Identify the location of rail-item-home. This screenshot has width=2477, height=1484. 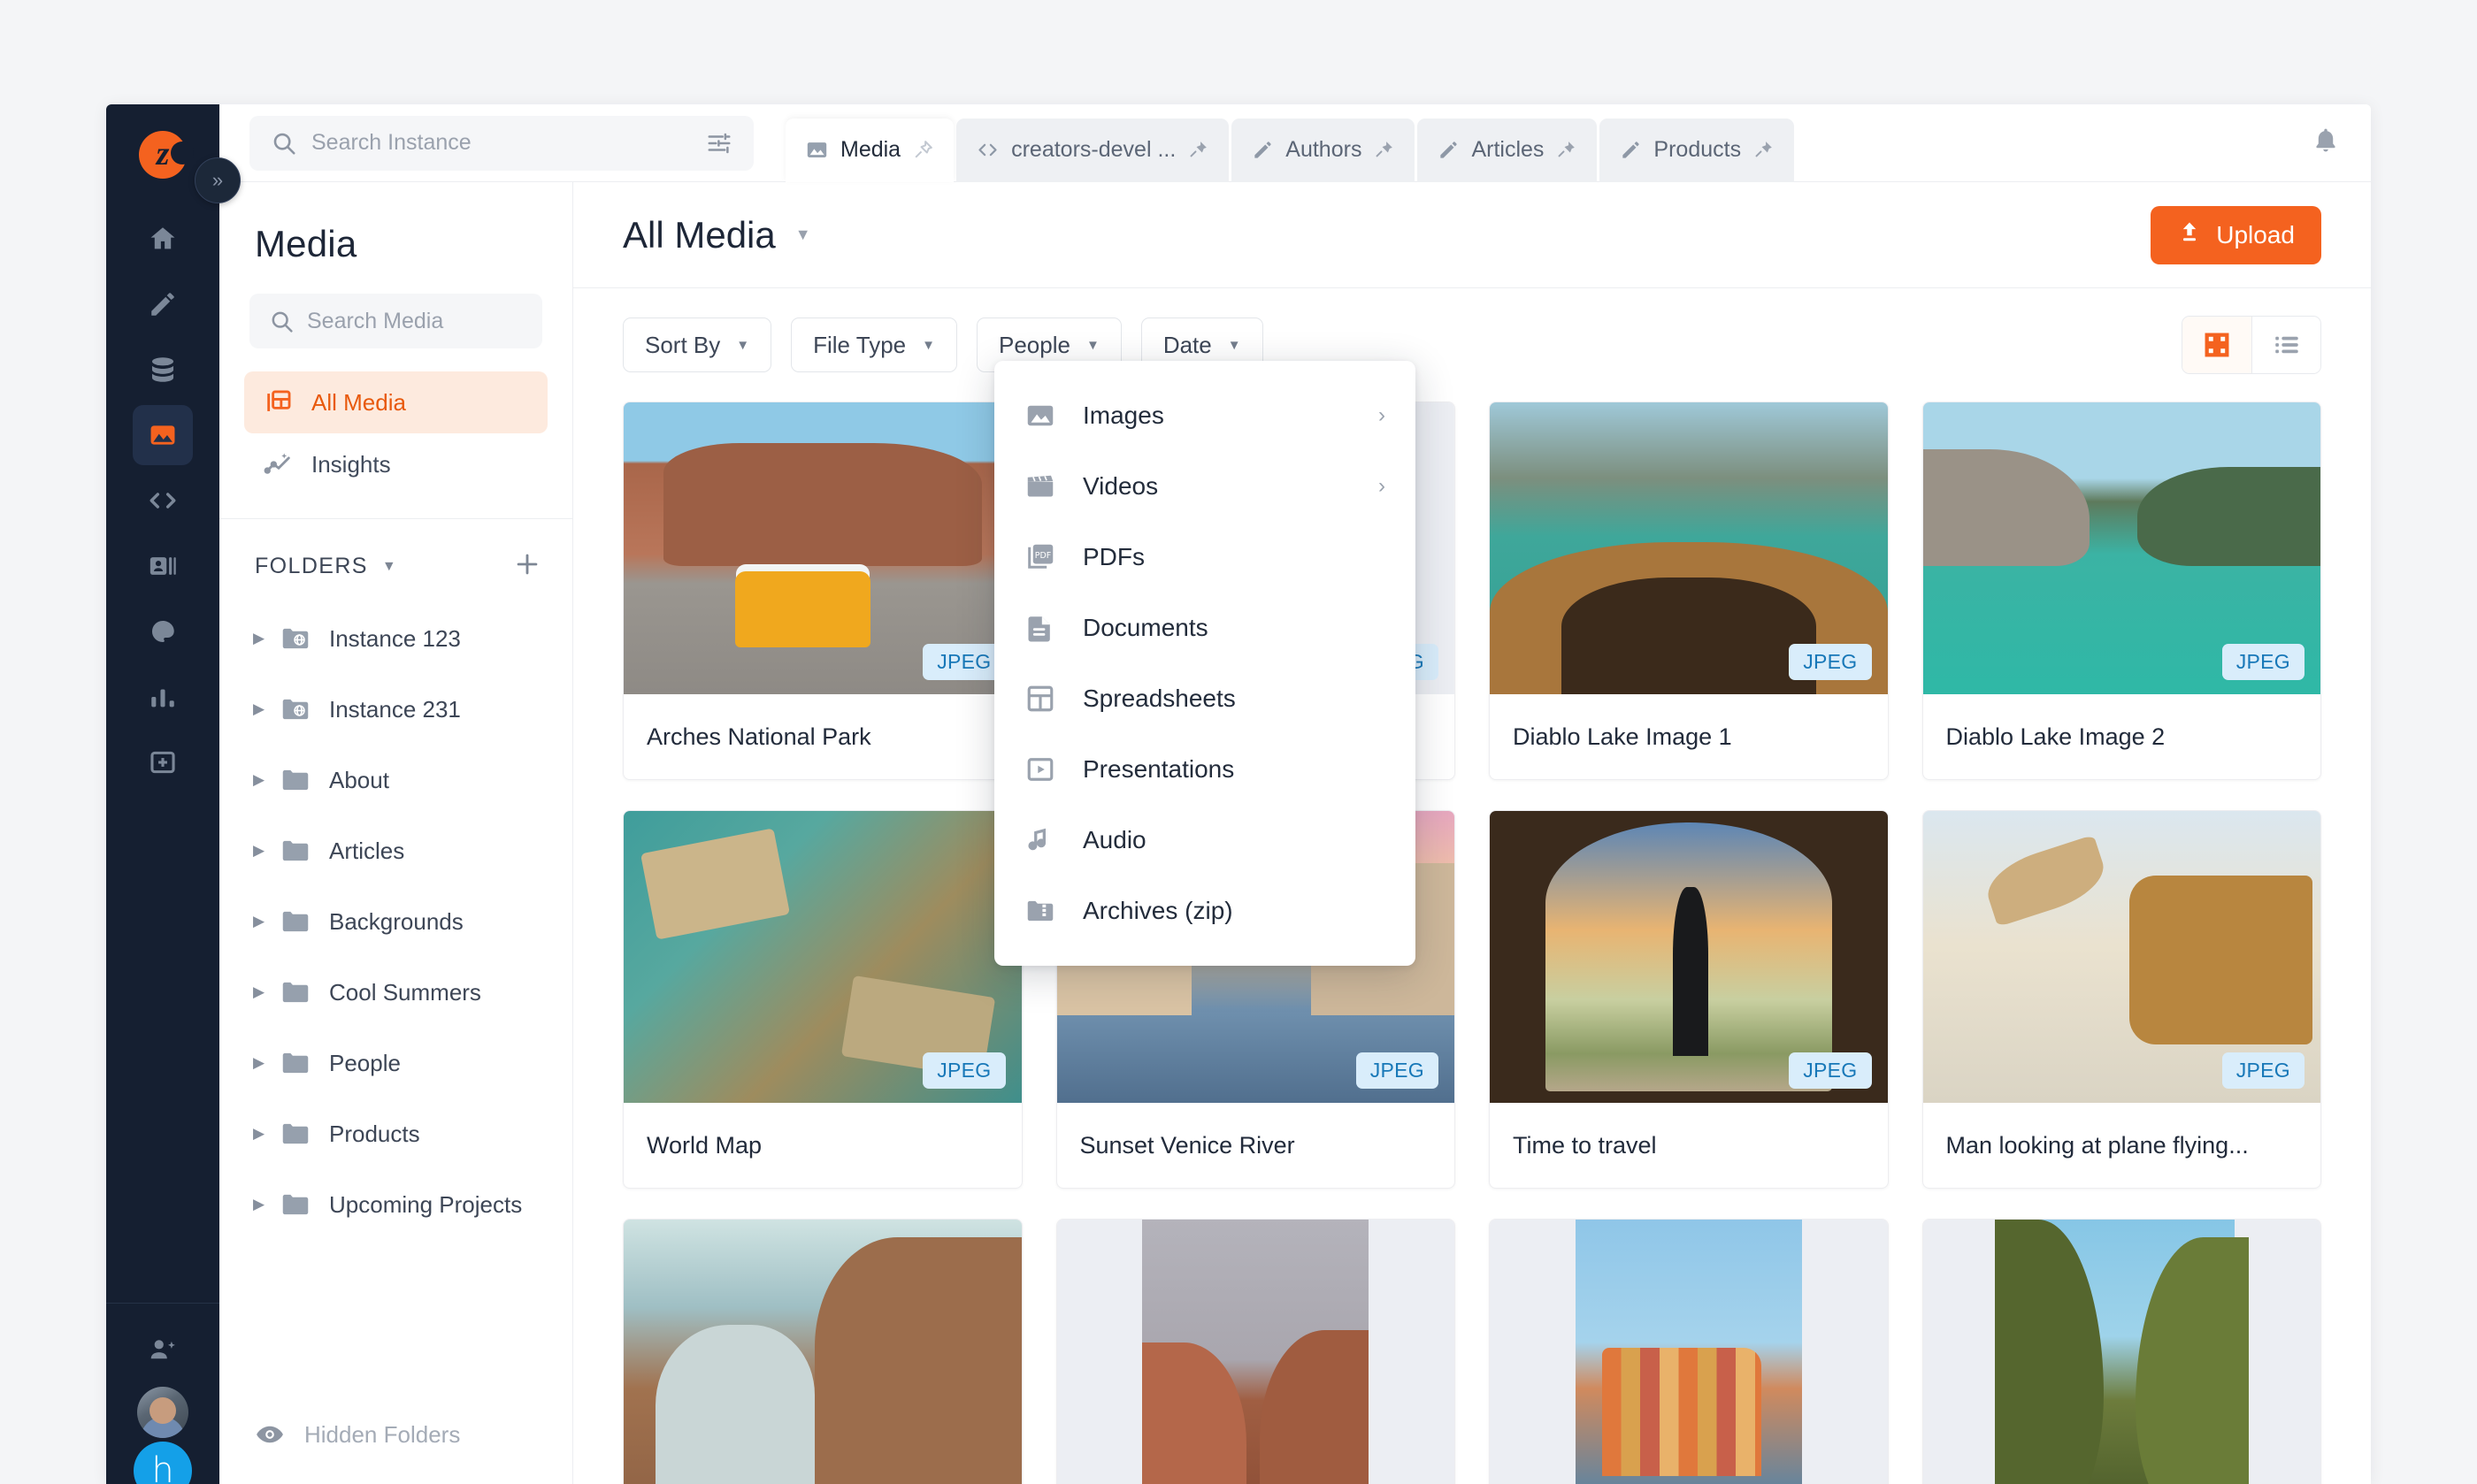
(163, 239).